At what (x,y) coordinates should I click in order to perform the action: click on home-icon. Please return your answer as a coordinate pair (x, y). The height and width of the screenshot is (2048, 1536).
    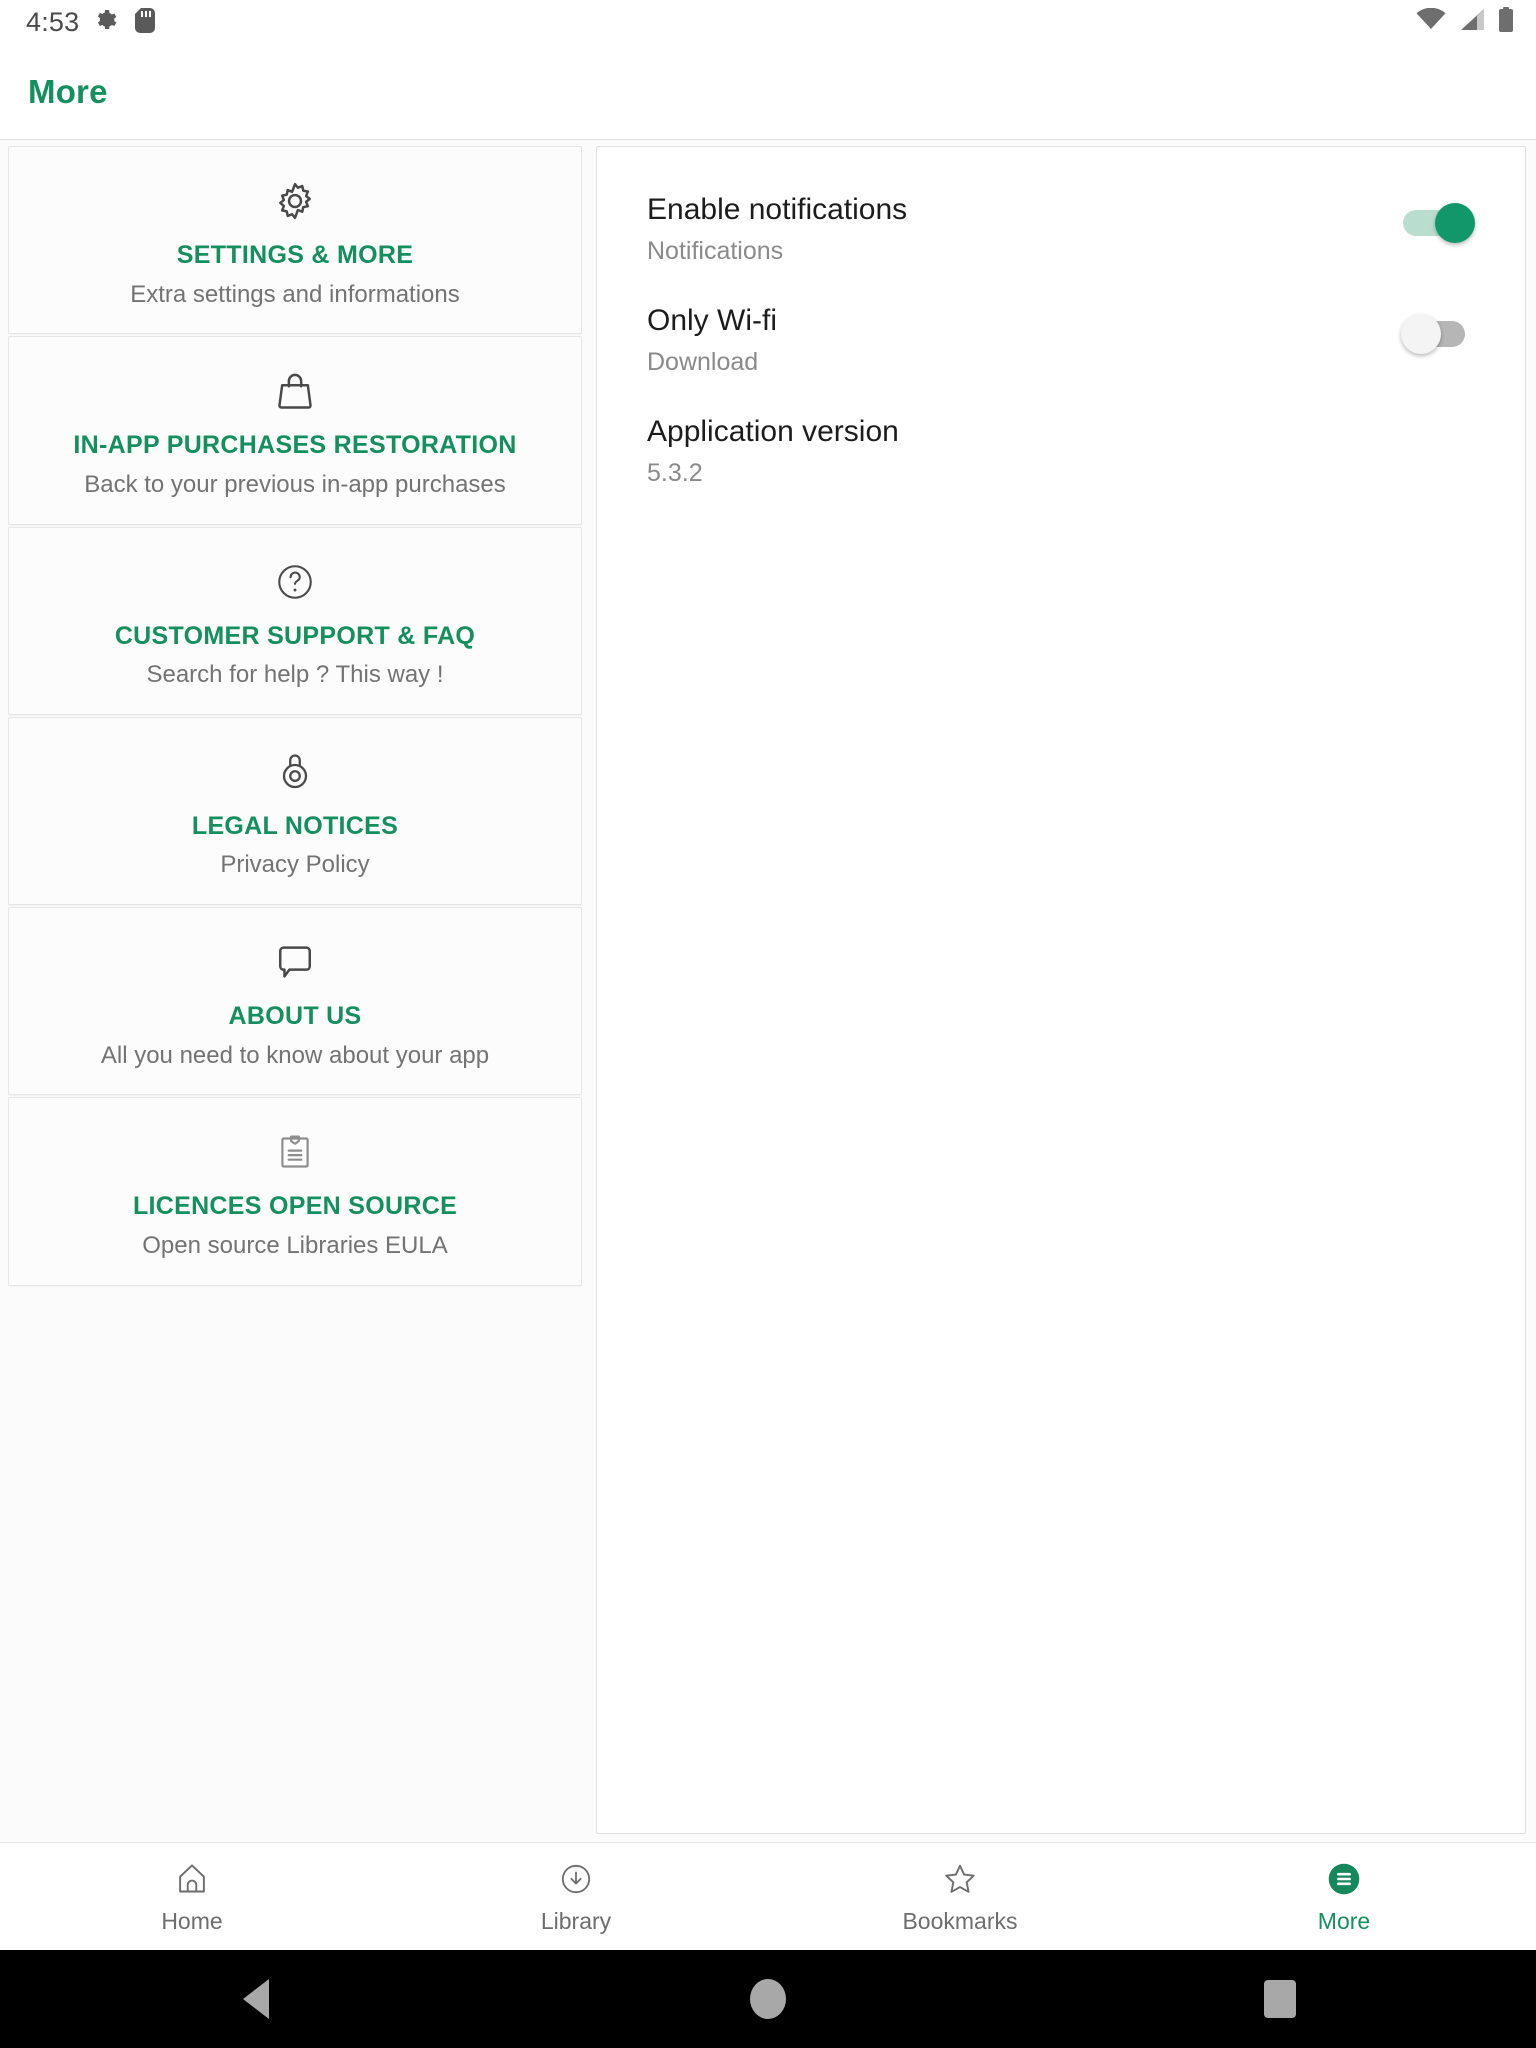
    Looking at the image, I should click on (192, 1879).